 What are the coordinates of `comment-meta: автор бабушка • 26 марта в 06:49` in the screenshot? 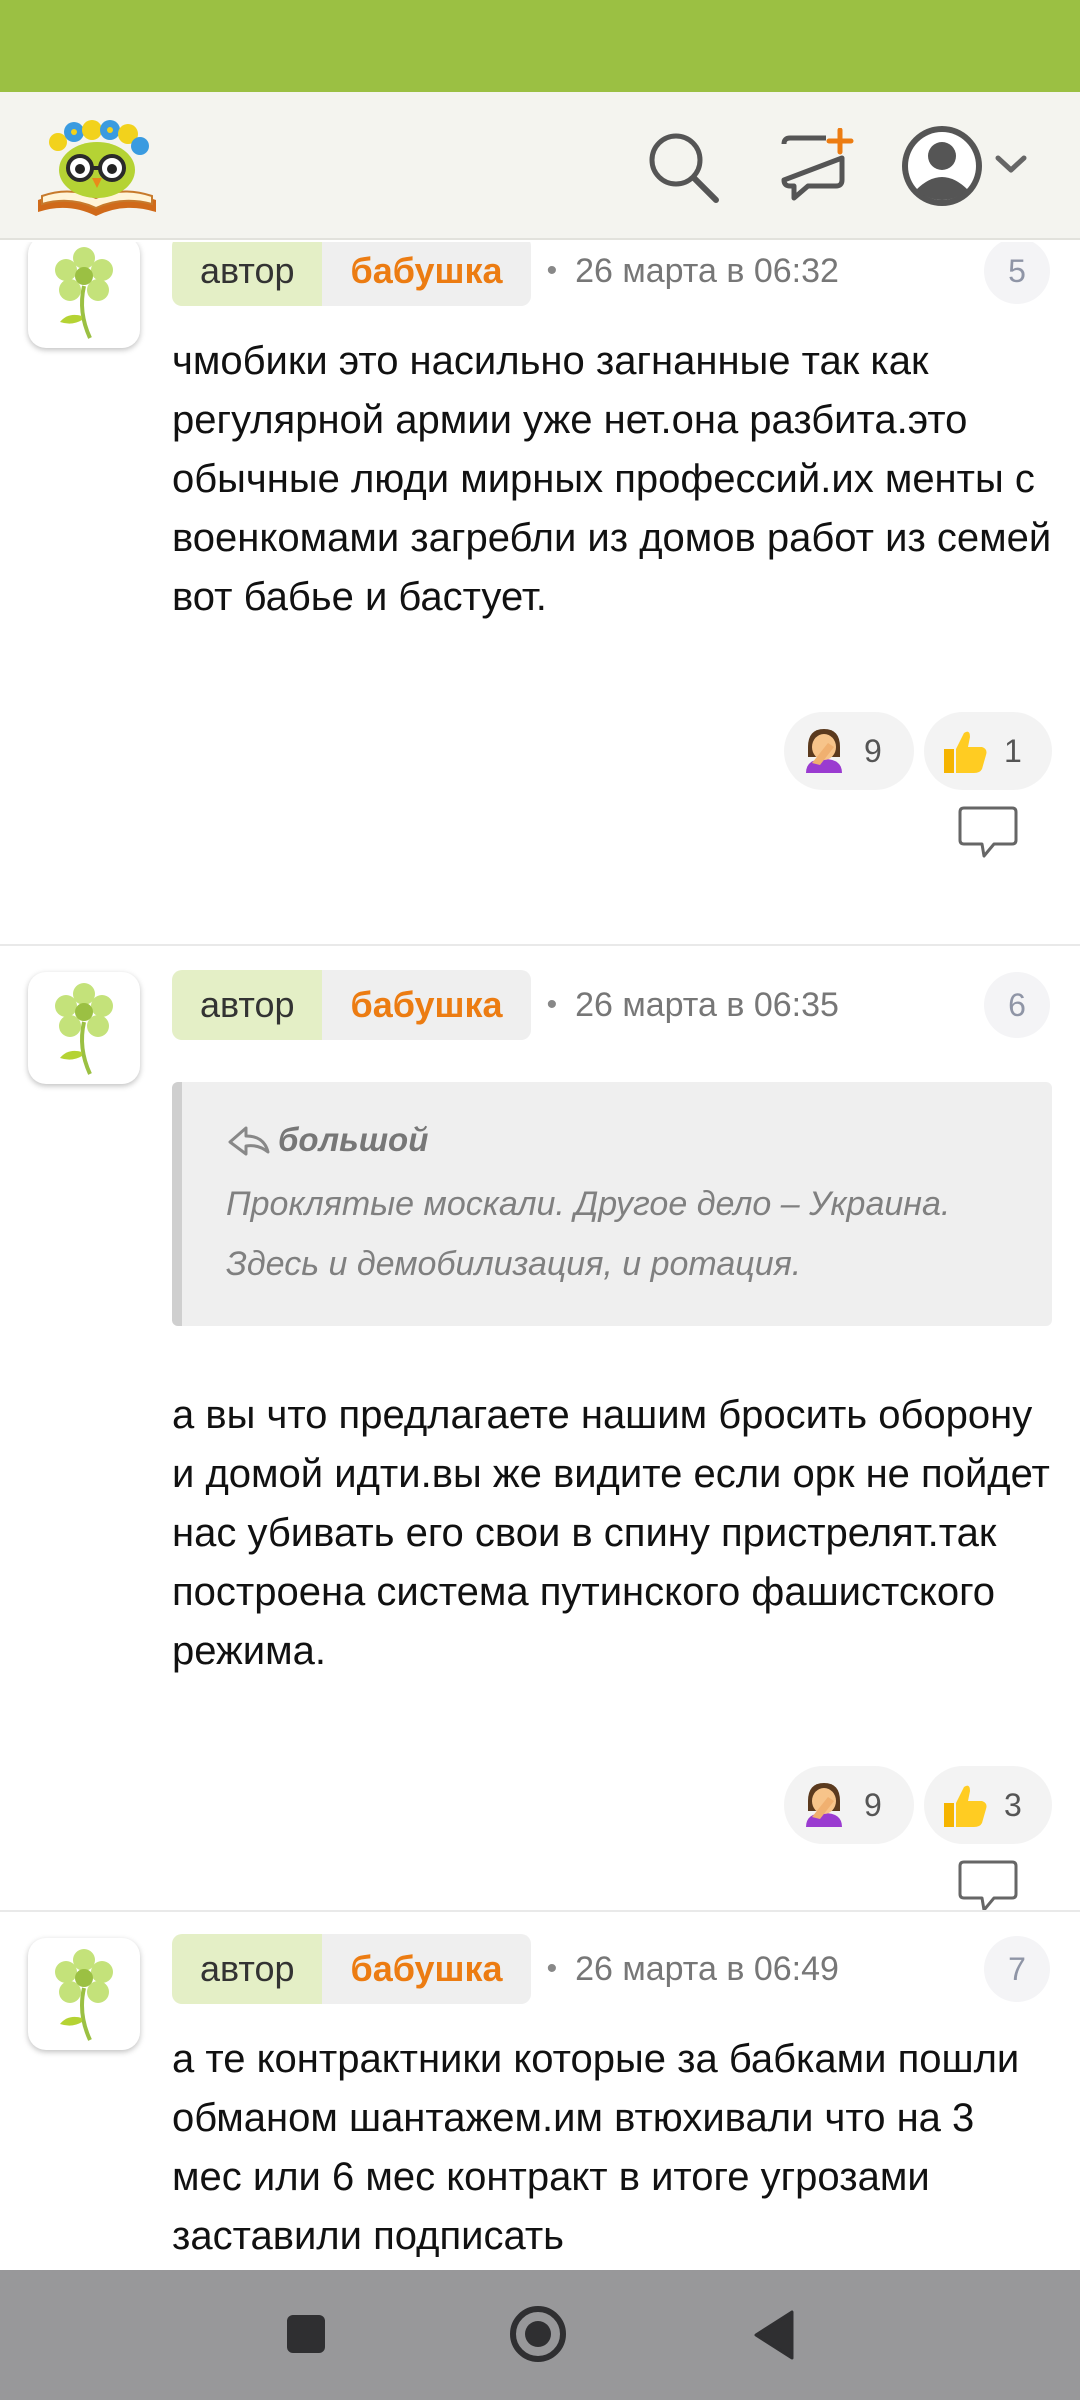 It's located at (505, 1969).